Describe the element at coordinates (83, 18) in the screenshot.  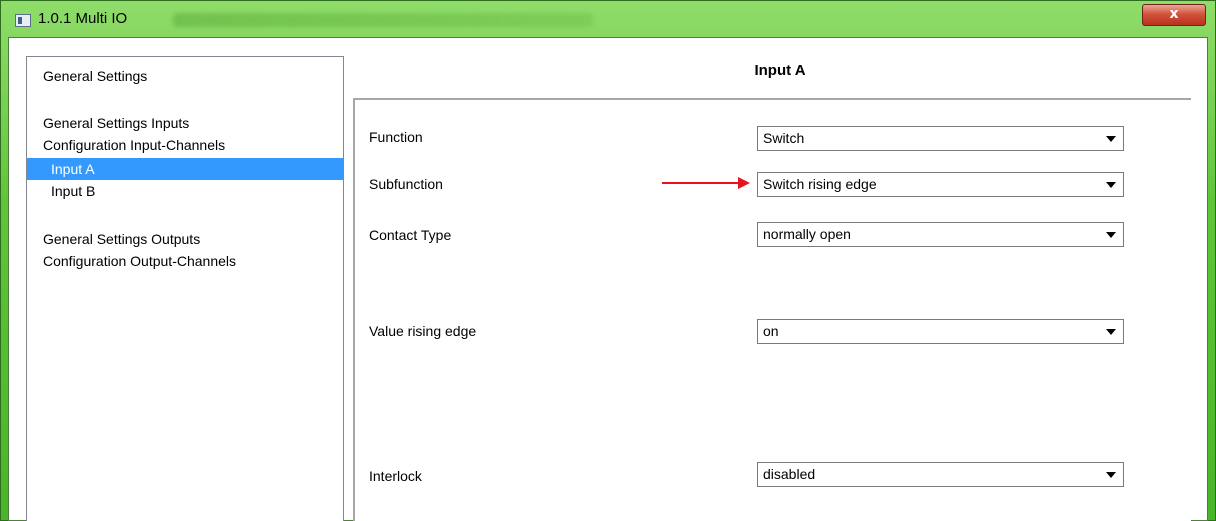
I see `window-title: 1.0.1 Multi IO` at that location.